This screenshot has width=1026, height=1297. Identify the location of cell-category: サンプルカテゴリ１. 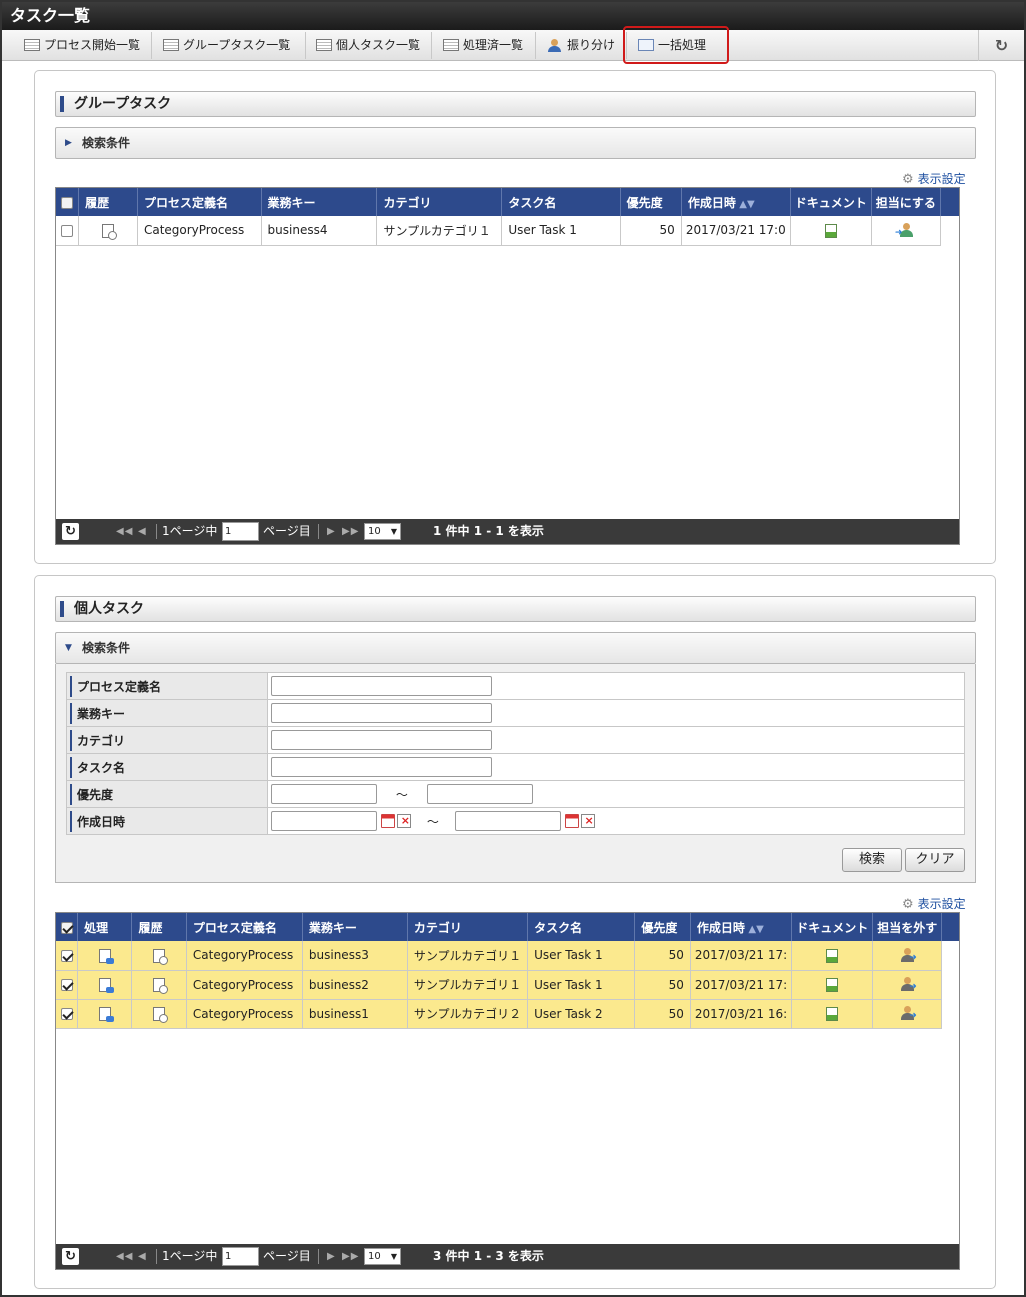
(468, 985).